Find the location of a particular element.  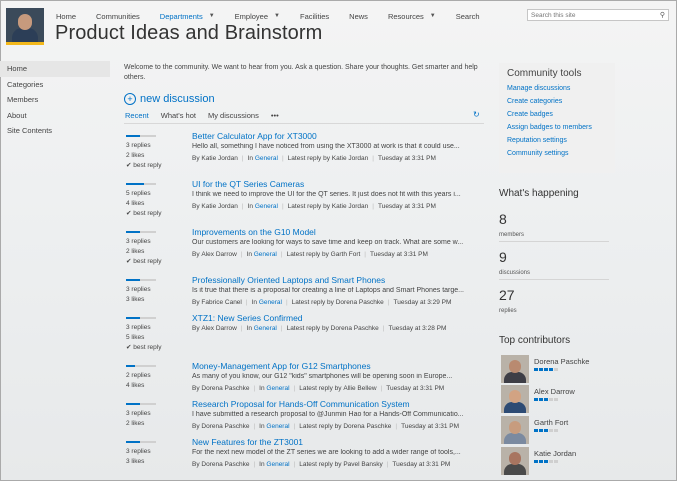

tool-link-create-badges: Create badges is located at coordinates (530, 114).